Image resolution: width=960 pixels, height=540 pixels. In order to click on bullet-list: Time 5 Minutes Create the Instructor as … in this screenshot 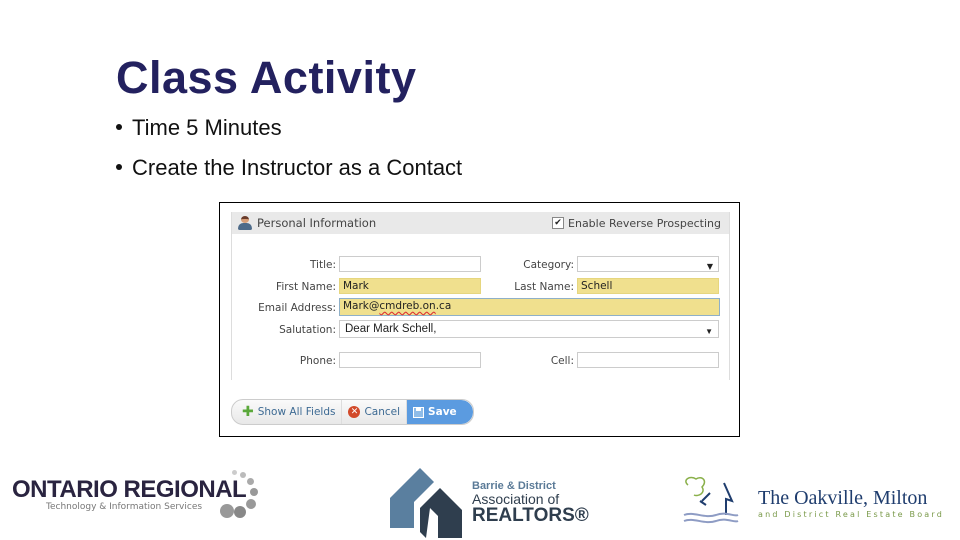, I will do `click(289, 155)`.